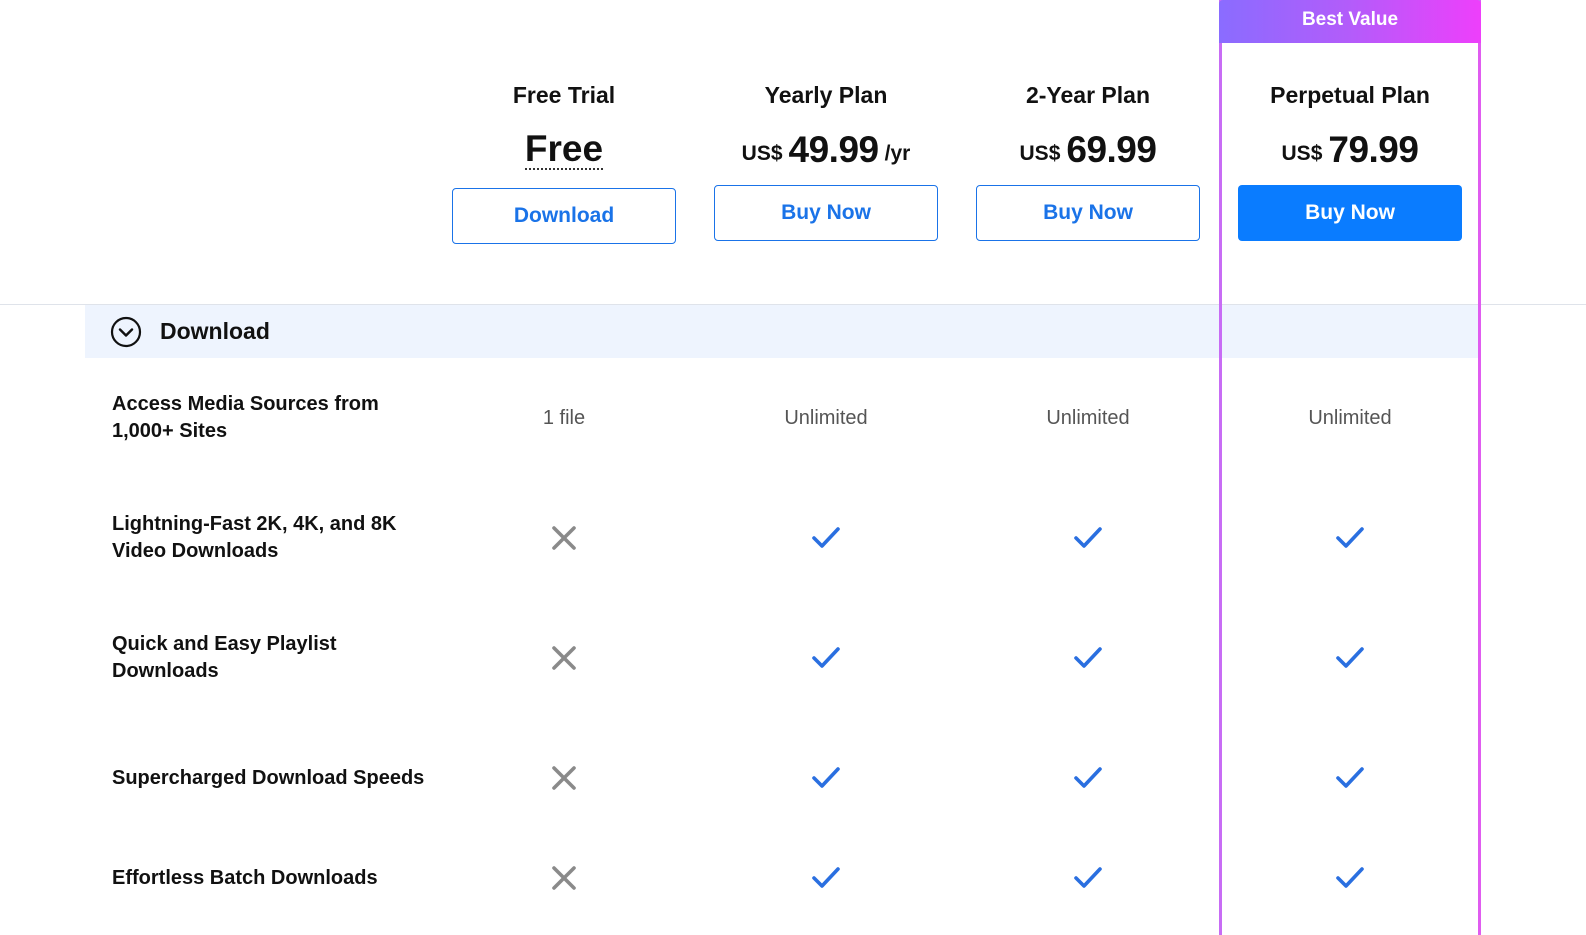 Image resolution: width=1586 pixels, height=935 pixels. Describe the element at coordinates (268, 777) in the screenshot. I see `feature-label: Supercharged Download Speeds` at that location.